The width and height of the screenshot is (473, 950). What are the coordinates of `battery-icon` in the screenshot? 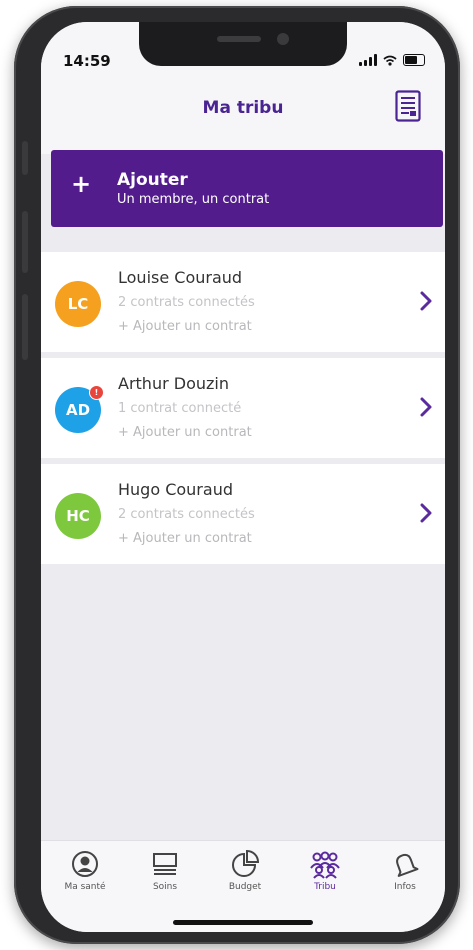 It's located at (414, 60).